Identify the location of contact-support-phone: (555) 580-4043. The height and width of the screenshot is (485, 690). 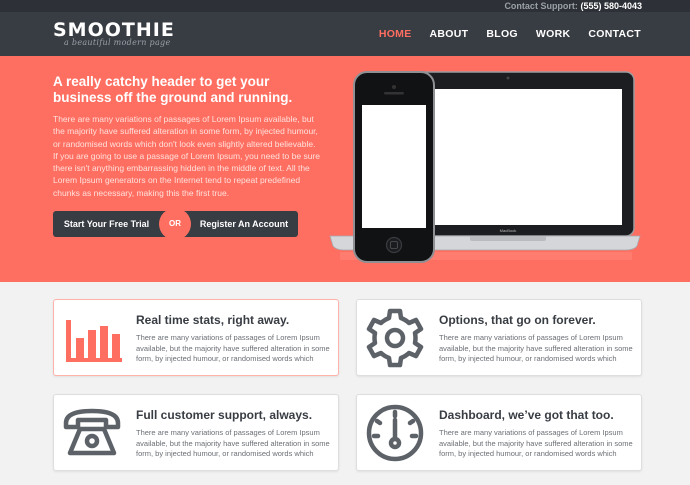
(611, 6).